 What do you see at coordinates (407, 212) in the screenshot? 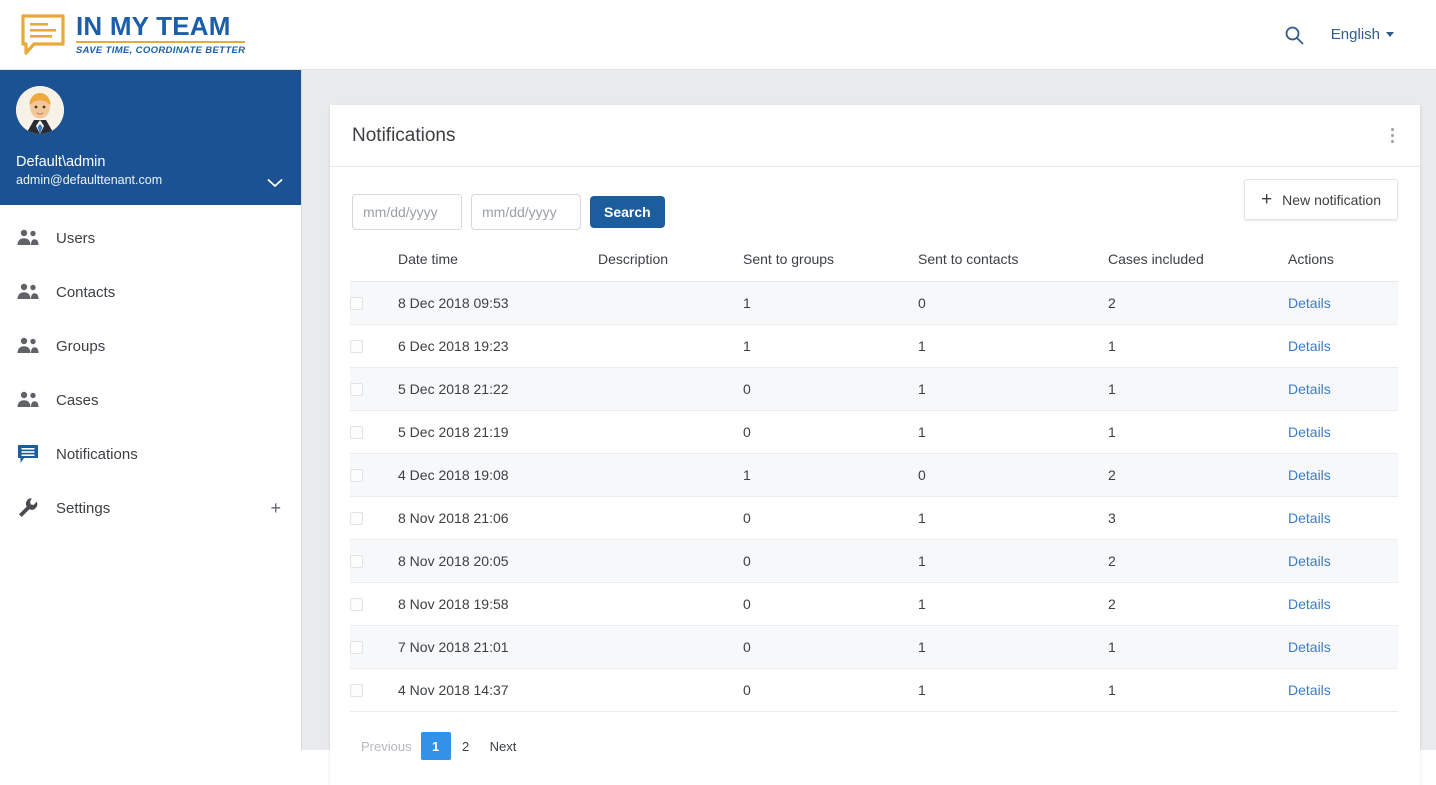
I see `date-from-input` at bounding box center [407, 212].